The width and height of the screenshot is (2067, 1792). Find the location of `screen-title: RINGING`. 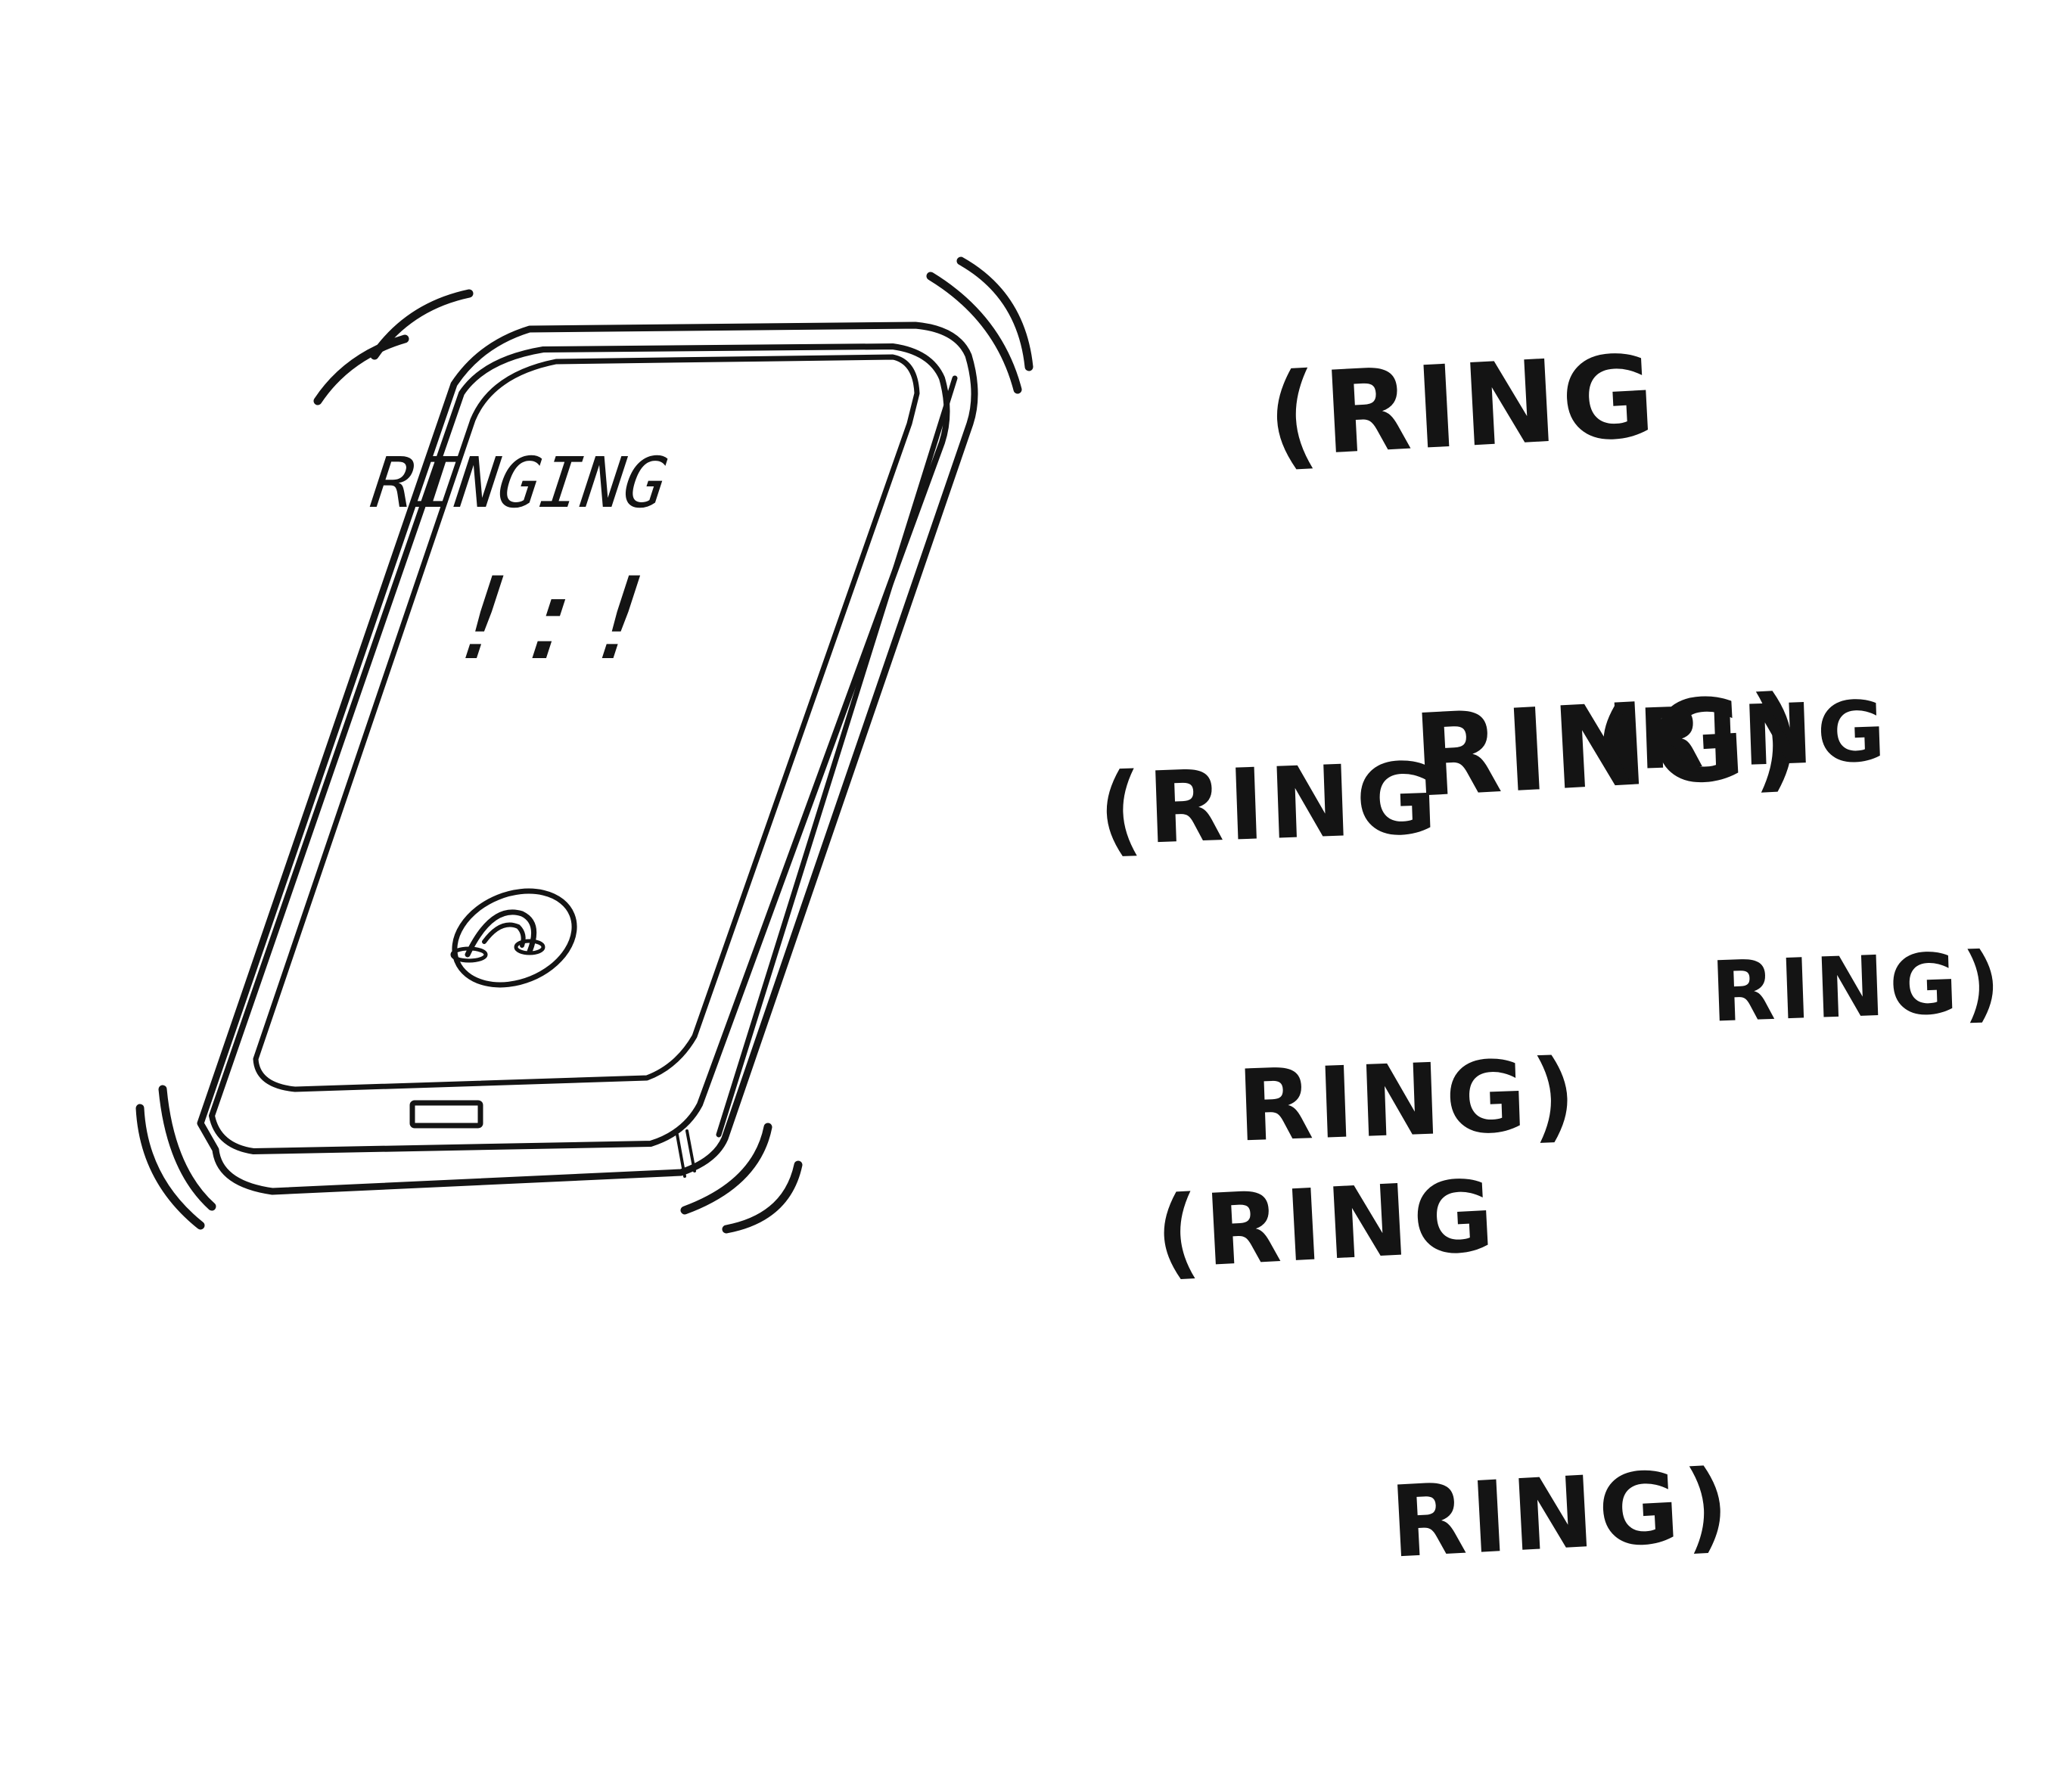

screen-title: RINGING is located at coordinates (519, 483).